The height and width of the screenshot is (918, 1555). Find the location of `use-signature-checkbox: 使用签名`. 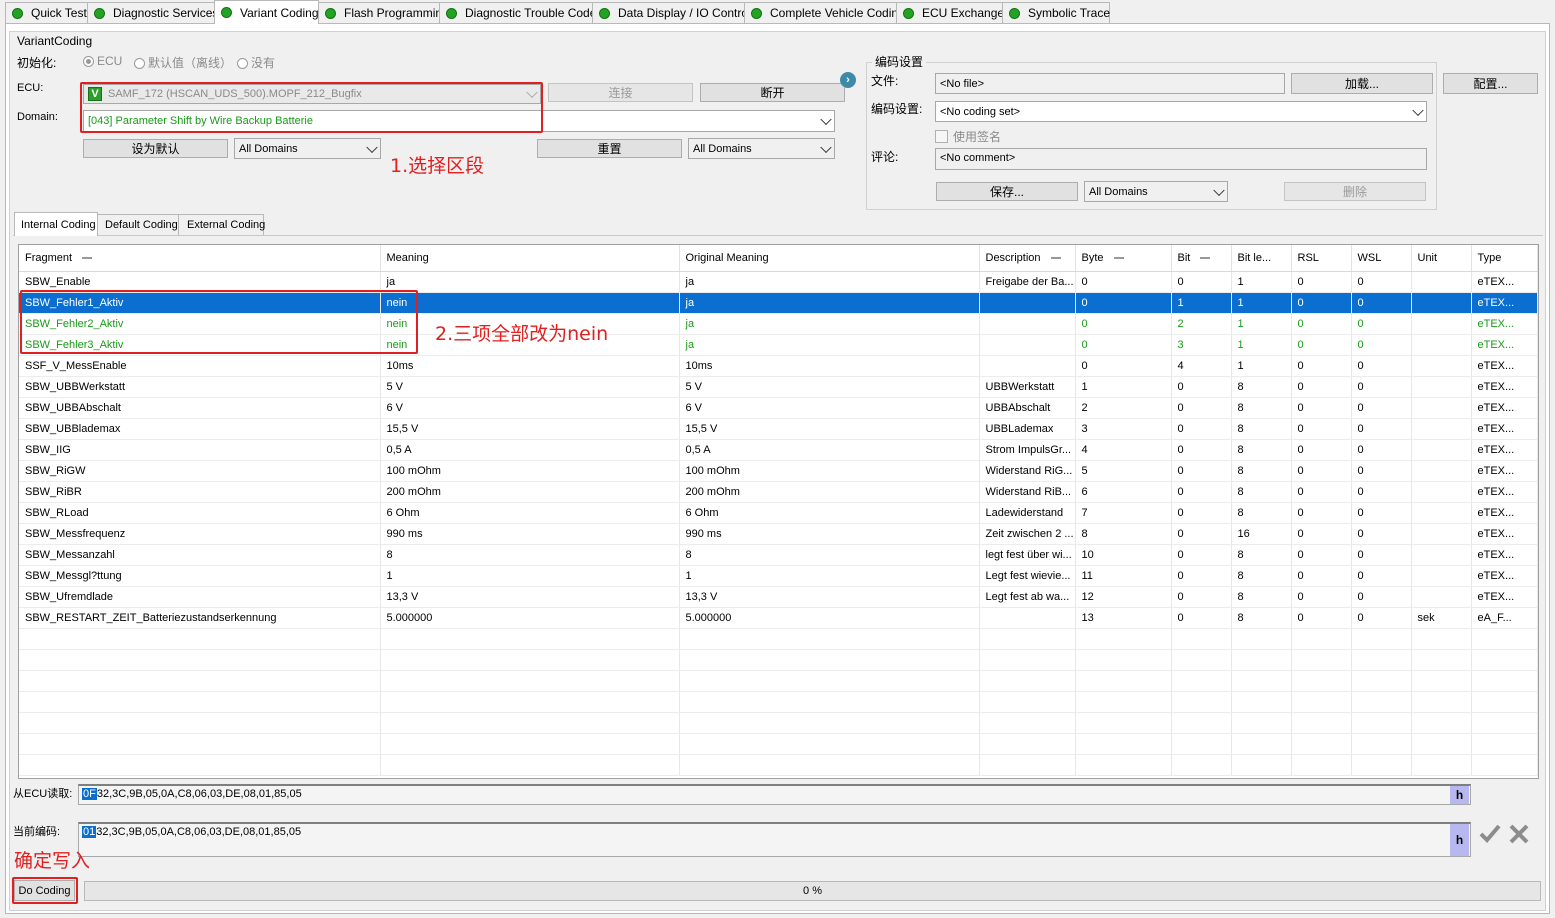

use-signature-checkbox: 使用签名 is located at coordinates (968, 136).